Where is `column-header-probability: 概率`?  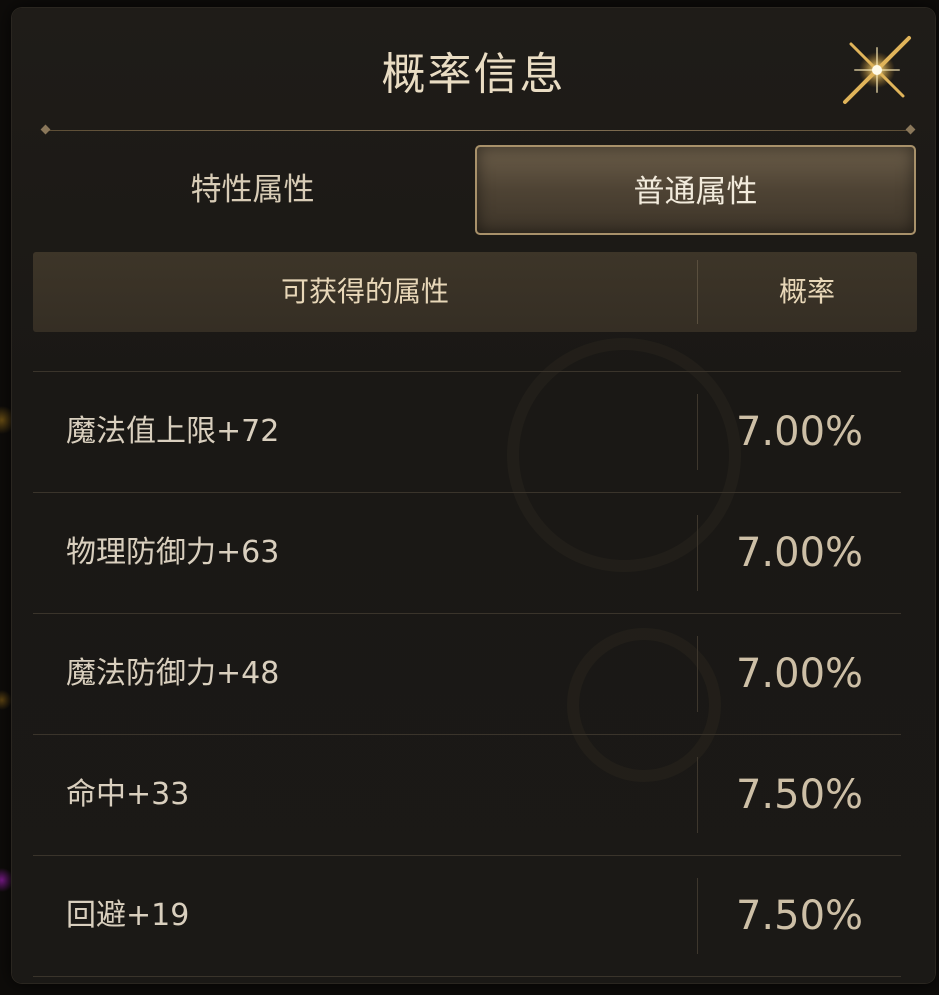 column-header-probability: 概率 is located at coordinates (806, 291).